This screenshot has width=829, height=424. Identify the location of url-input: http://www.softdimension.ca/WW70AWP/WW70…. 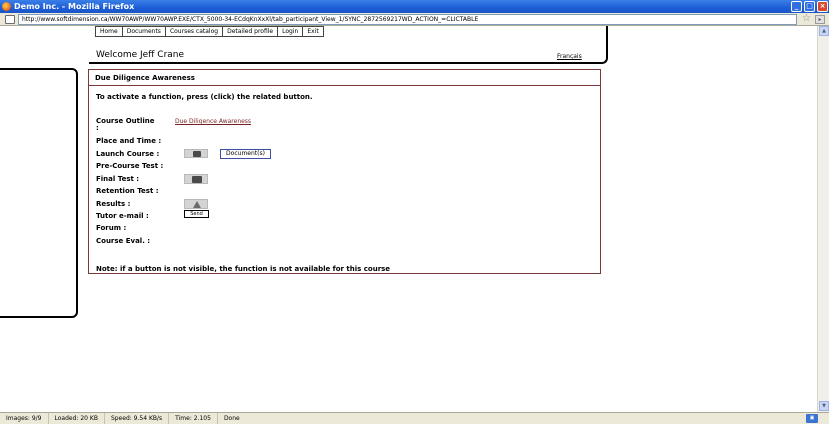
(407, 19).